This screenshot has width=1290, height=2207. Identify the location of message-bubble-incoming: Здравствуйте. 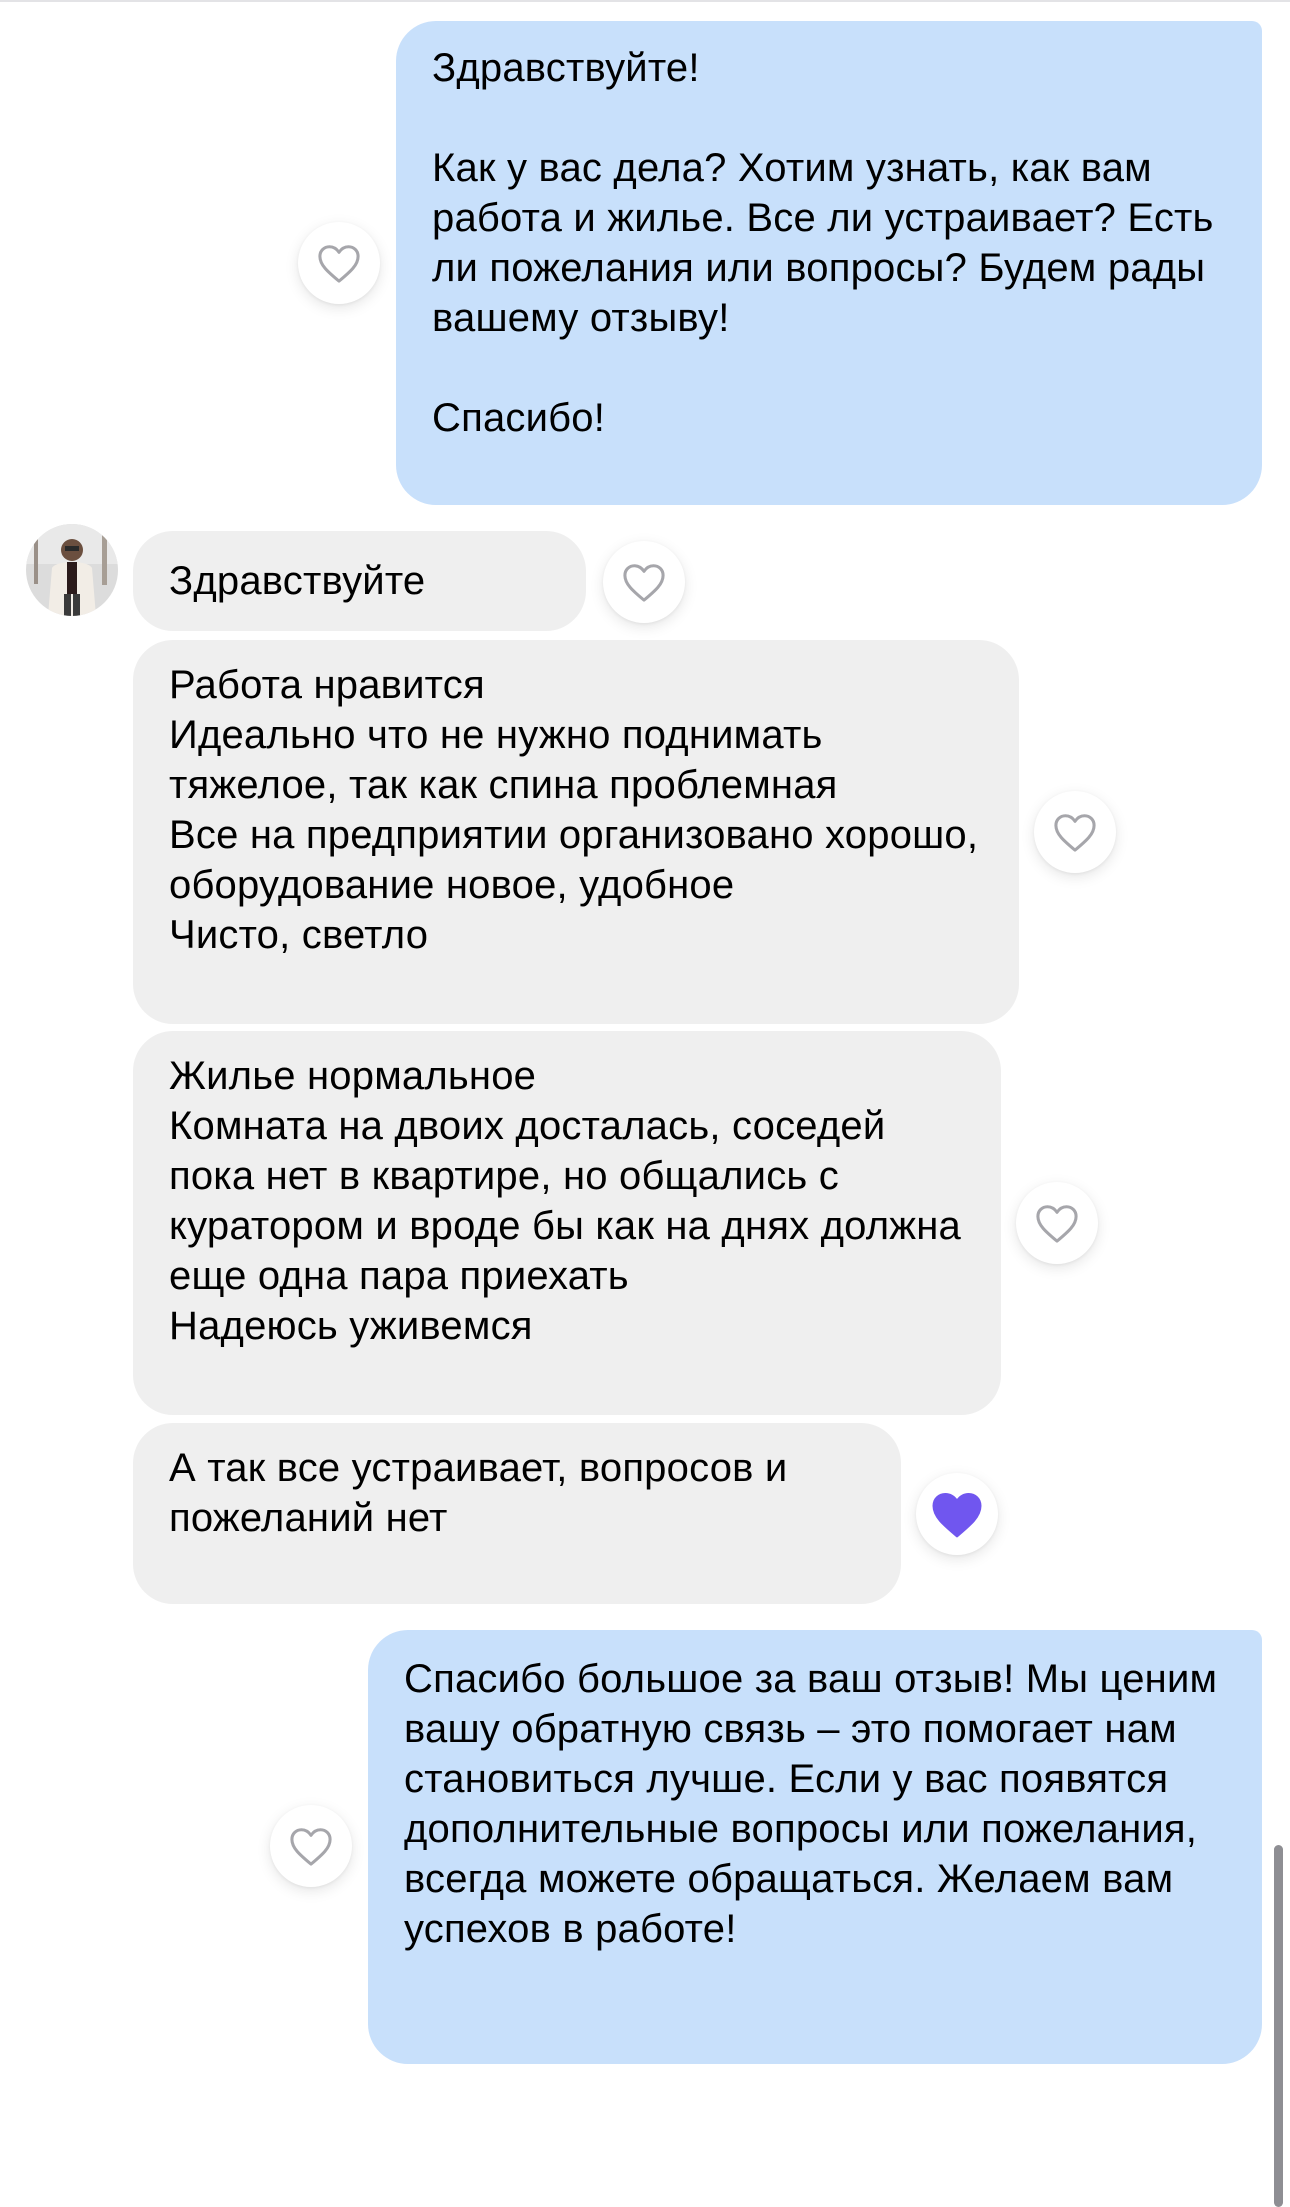
(359, 581).